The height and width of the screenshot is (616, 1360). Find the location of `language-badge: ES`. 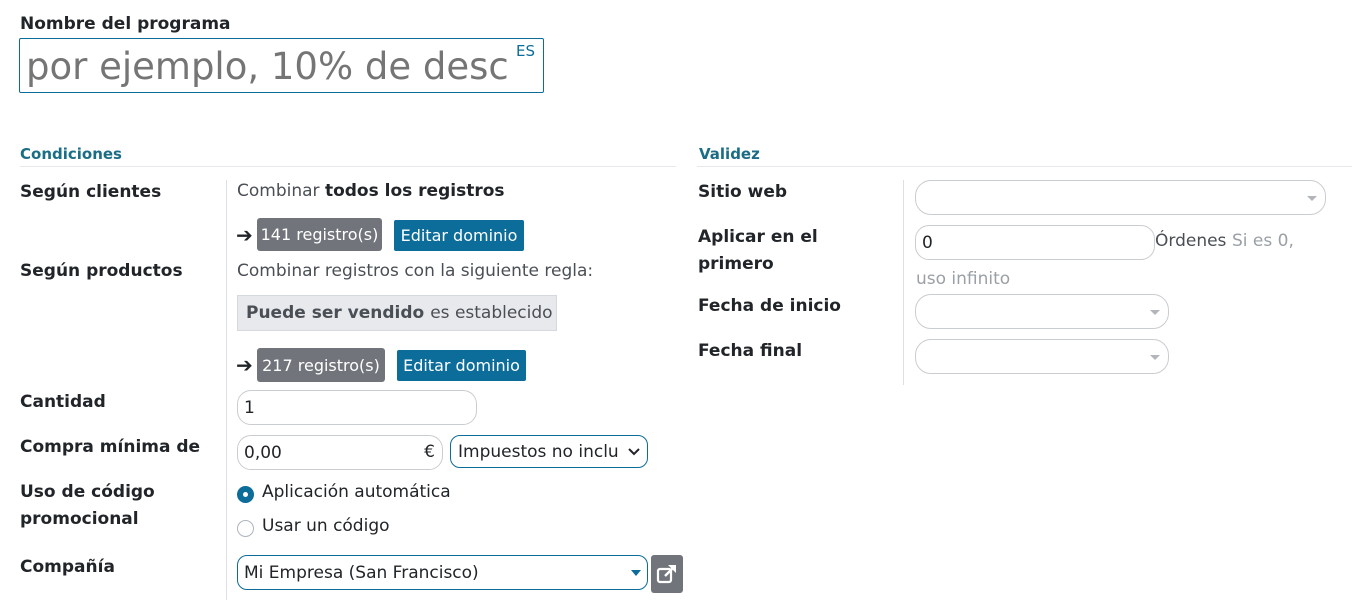

language-badge: ES is located at coordinates (525, 51).